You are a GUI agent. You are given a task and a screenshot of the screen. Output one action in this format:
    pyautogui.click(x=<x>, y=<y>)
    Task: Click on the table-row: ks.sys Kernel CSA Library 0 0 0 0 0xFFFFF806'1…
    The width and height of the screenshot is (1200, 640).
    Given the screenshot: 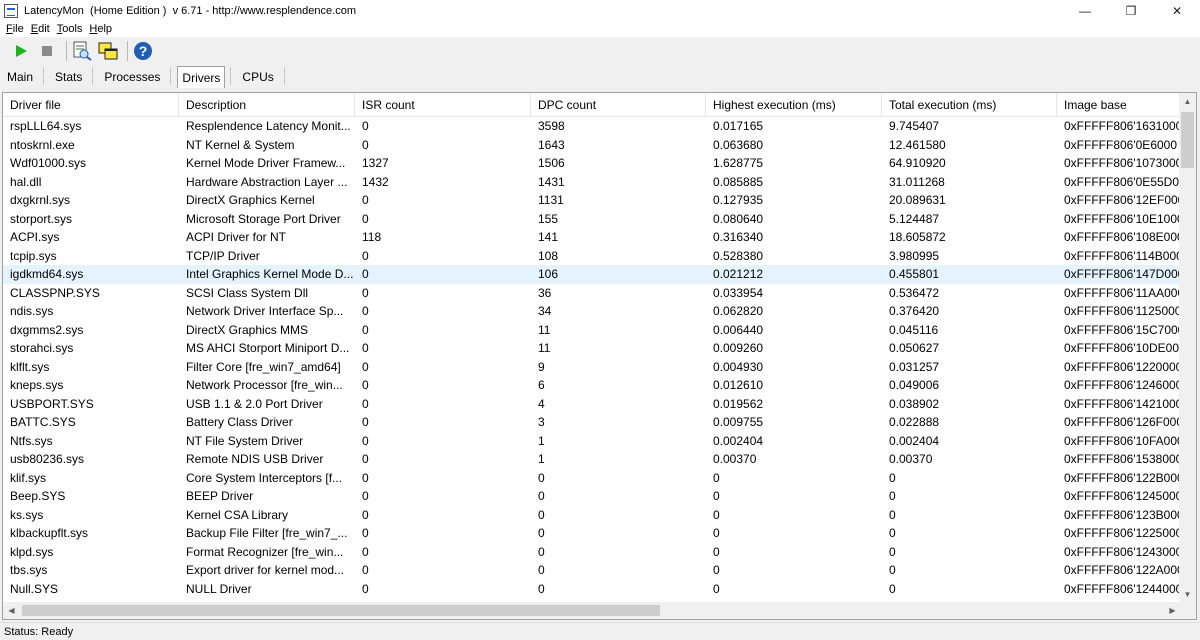 What is the action you would take?
    pyautogui.click(x=595, y=515)
    